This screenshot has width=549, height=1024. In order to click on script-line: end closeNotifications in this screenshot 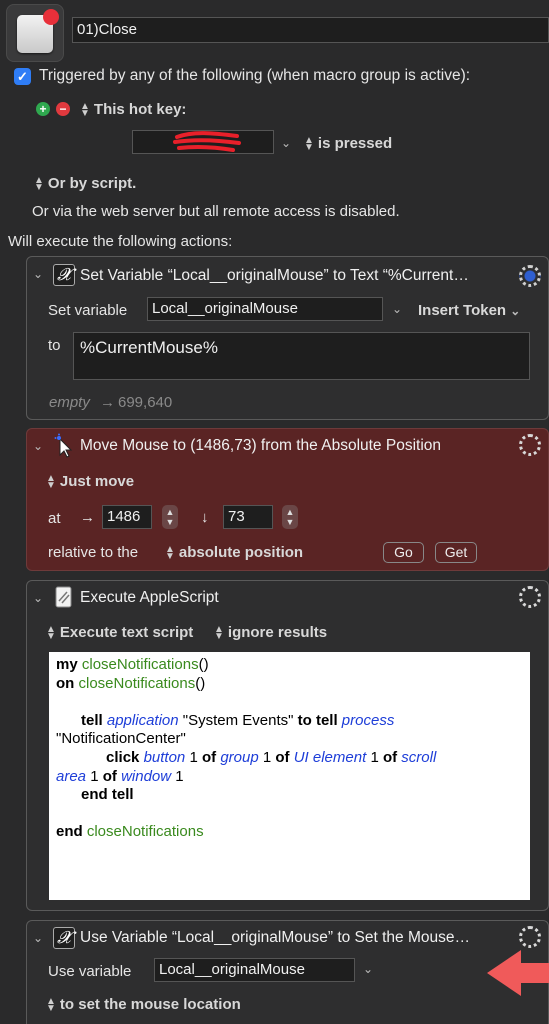, I will do `click(130, 832)`.